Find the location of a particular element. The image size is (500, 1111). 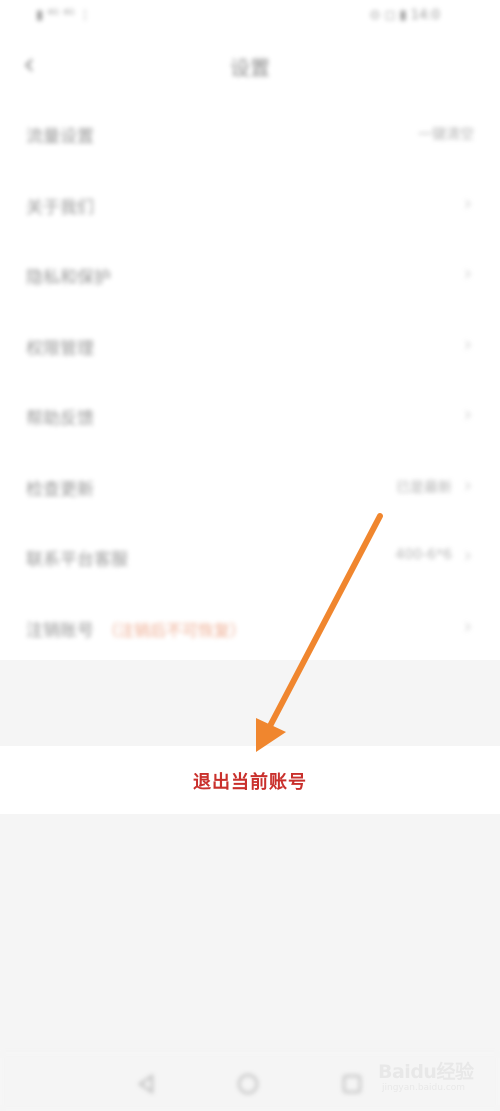

settings-item-label: 隐私和保护 is located at coordinates (68, 278).